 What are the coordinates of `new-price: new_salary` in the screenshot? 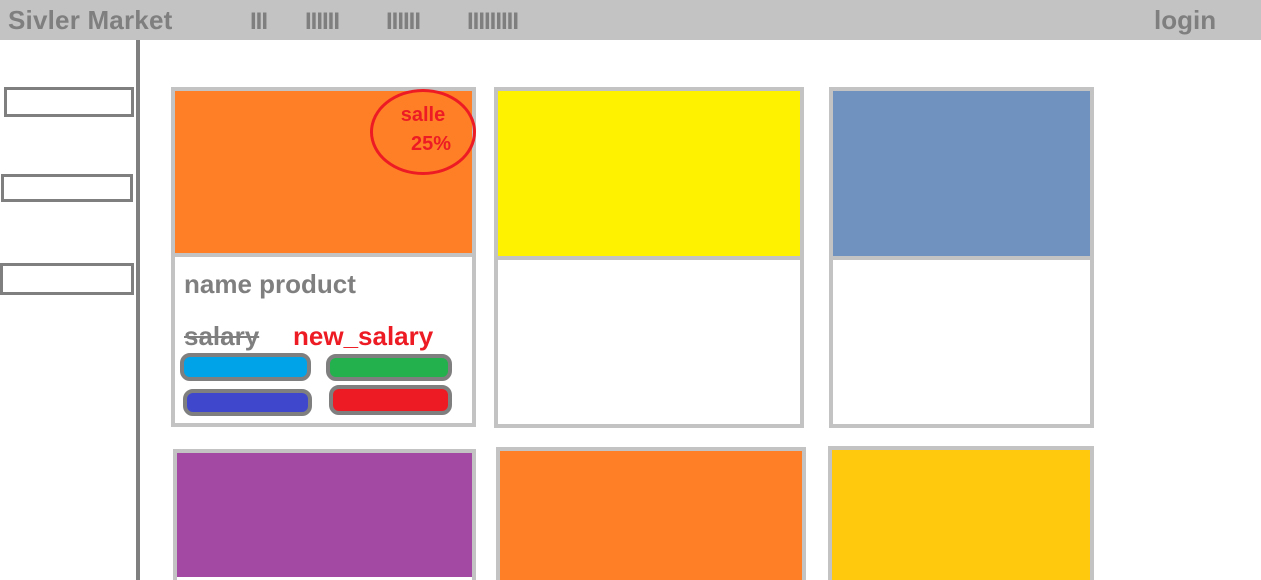 It's located at (363, 336).